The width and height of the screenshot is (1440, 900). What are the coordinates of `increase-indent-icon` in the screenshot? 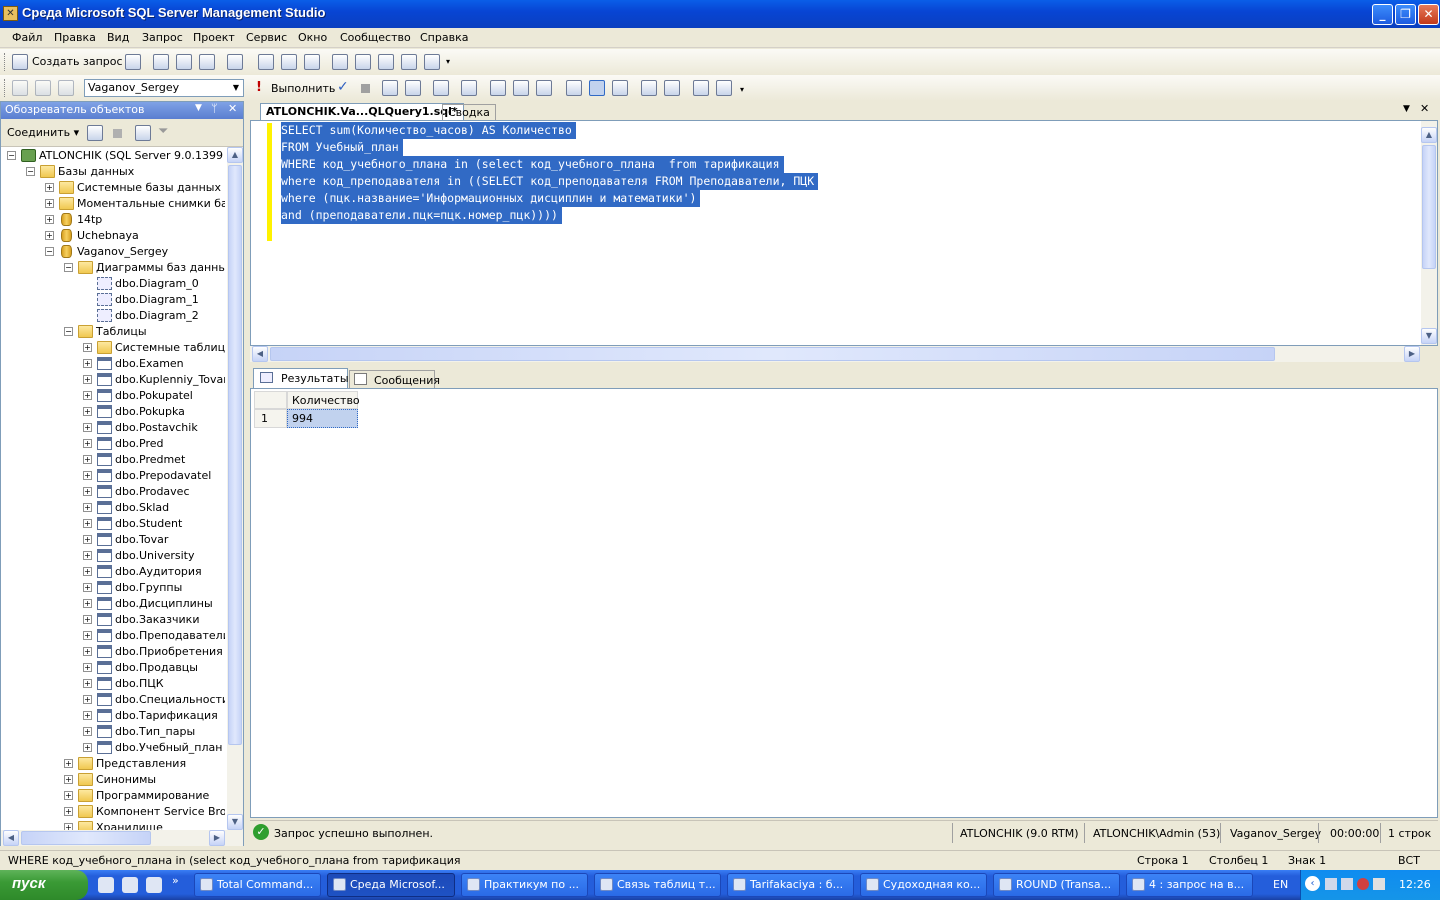 It's located at (724, 88).